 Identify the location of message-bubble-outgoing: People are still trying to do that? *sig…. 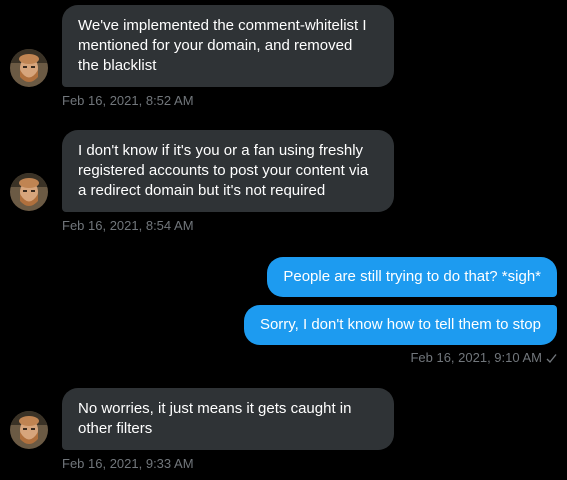
(412, 277).